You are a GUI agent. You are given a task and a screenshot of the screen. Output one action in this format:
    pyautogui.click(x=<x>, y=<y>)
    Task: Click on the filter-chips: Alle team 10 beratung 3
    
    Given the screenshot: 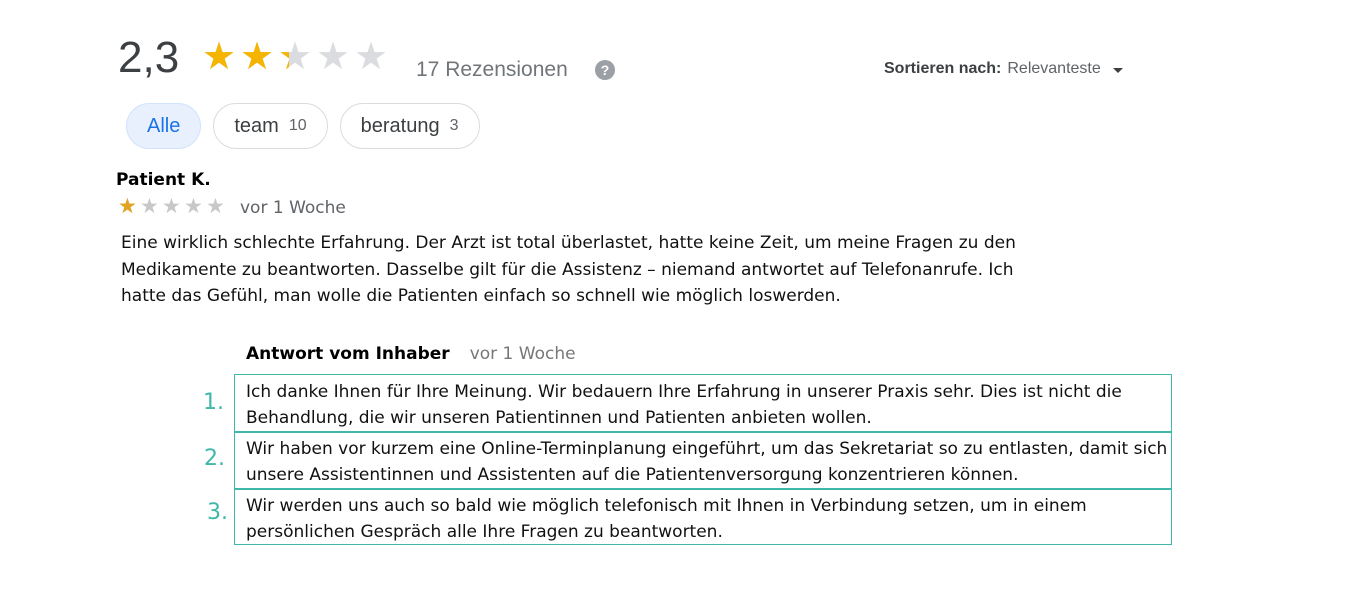 What is the action you would take?
    pyautogui.click(x=303, y=126)
    